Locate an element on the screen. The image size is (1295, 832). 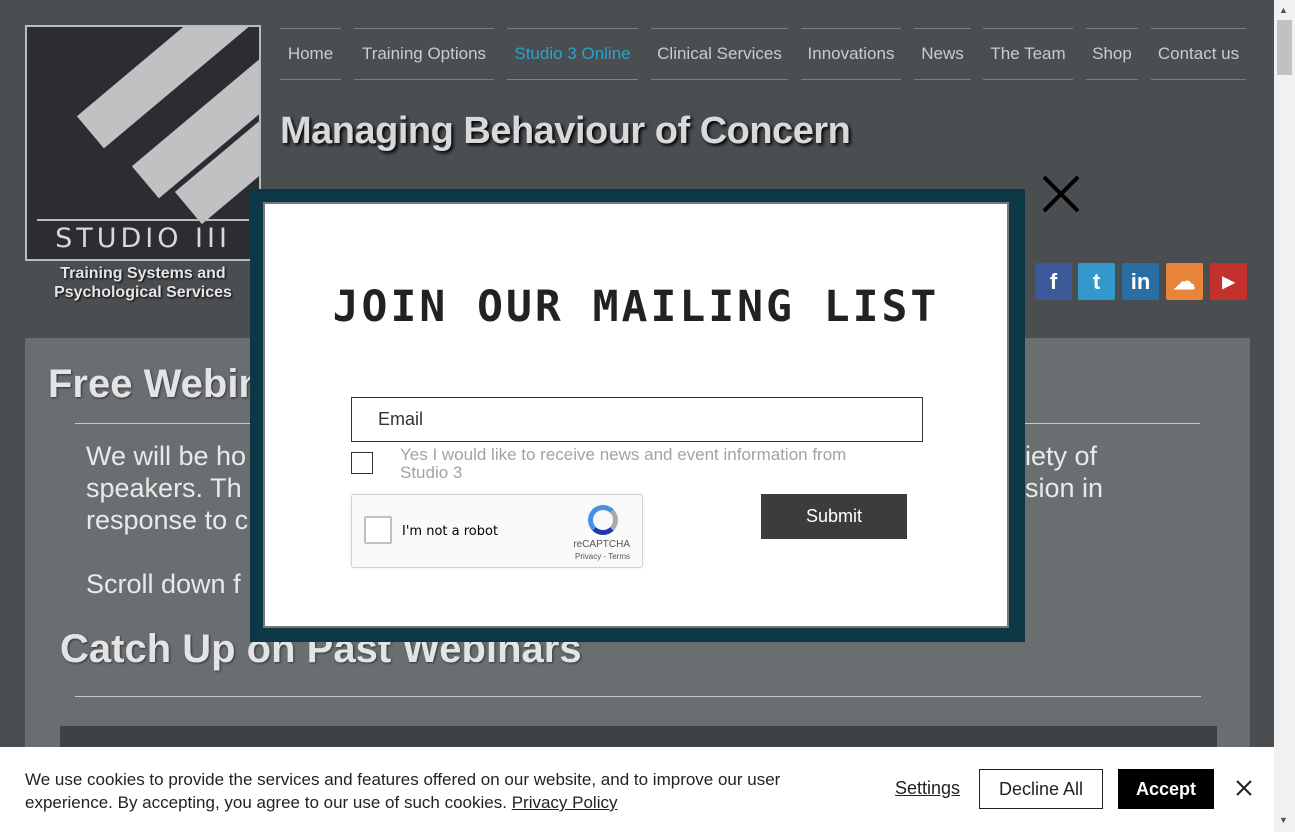
recaptcha-logo-icon is located at coordinates (603, 520).